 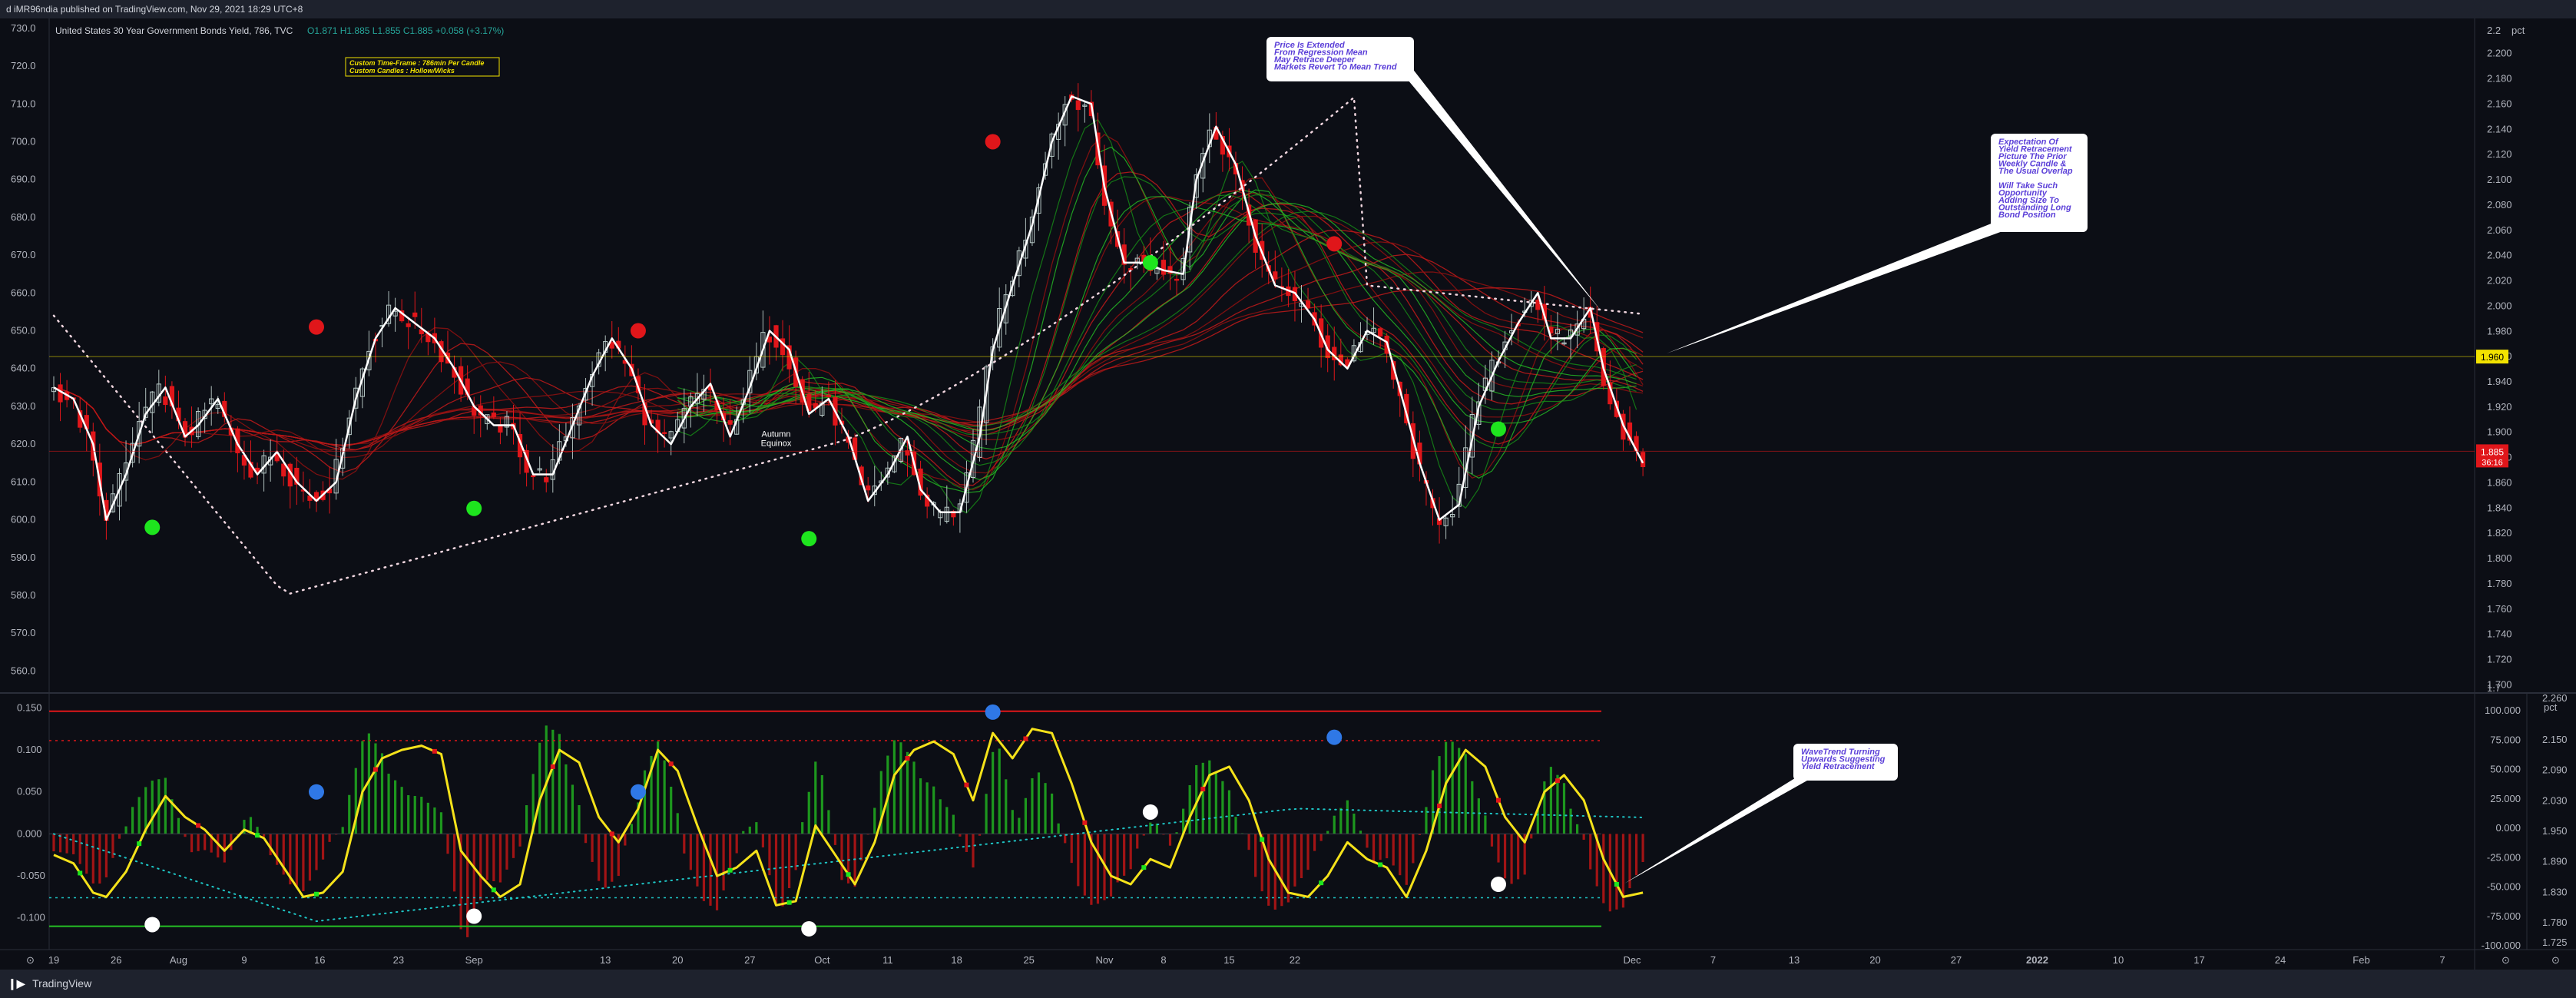 What do you see at coordinates (2500, 281) in the screenshot?
I see `right-price-tick: 2.020` at bounding box center [2500, 281].